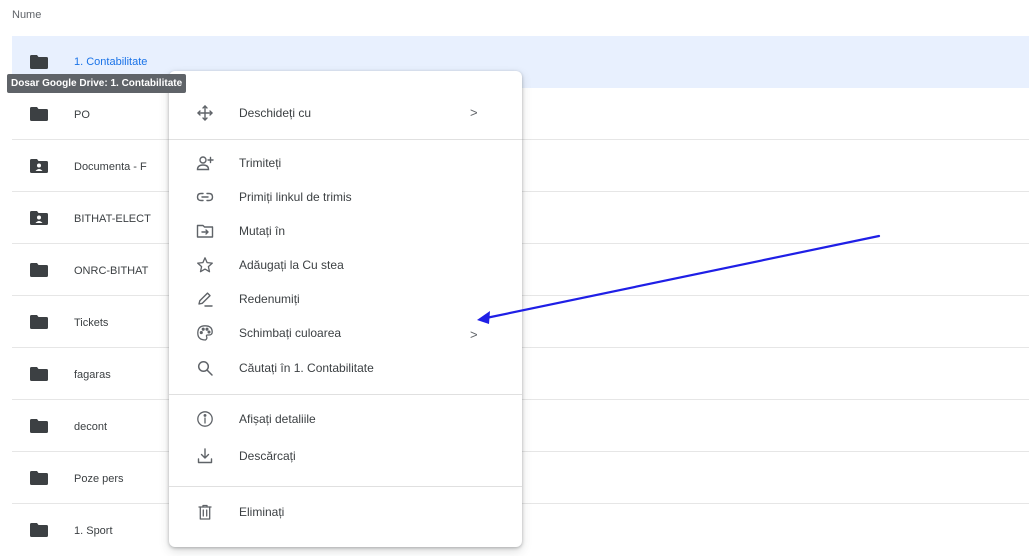 This screenshot has height=556, width=1029. I want to click on annotation-arrow, so click(679, 279).